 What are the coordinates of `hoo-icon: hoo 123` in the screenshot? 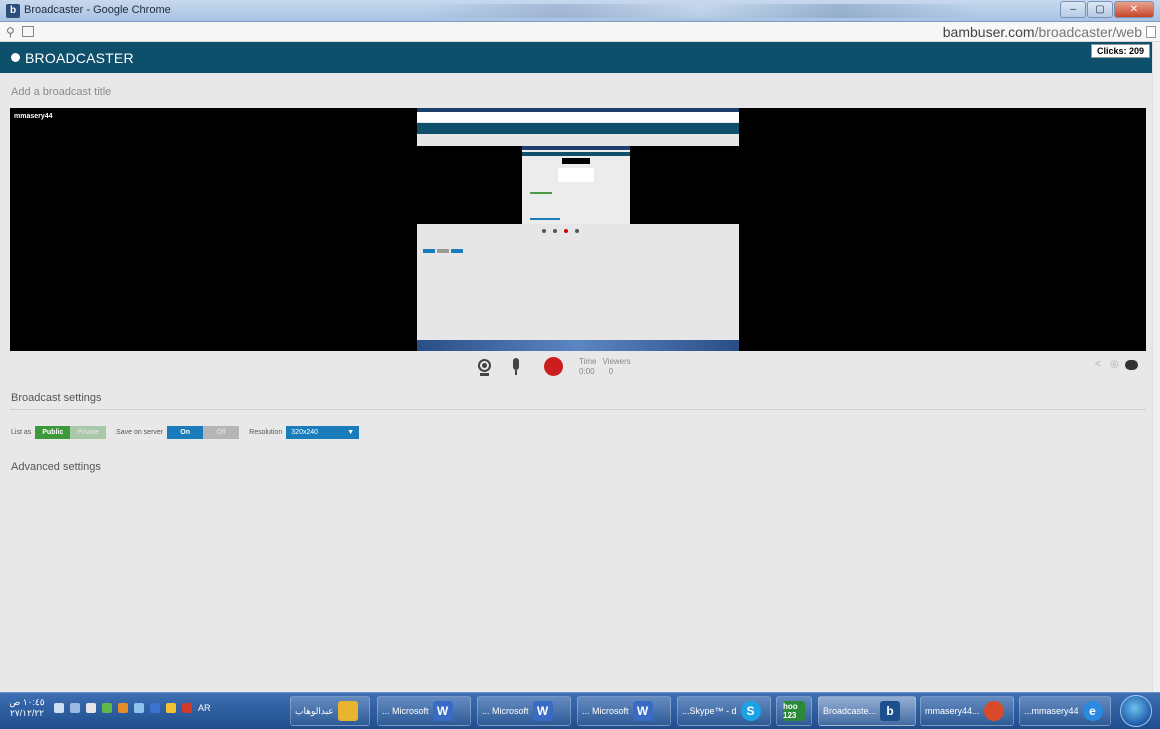 It's located at (794, 711).